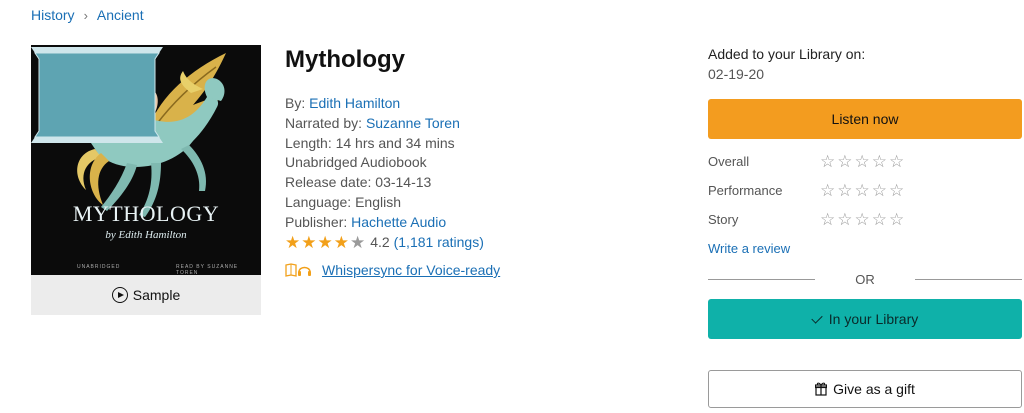 The height and width of the screenshot is (413, 1024). What do you see at coordinates (807, 190) in the screenshot?
I see `rating-row-performance: Performance ☆ ☆ ☆ ☆ ☆` at bounding box center [807, 190].